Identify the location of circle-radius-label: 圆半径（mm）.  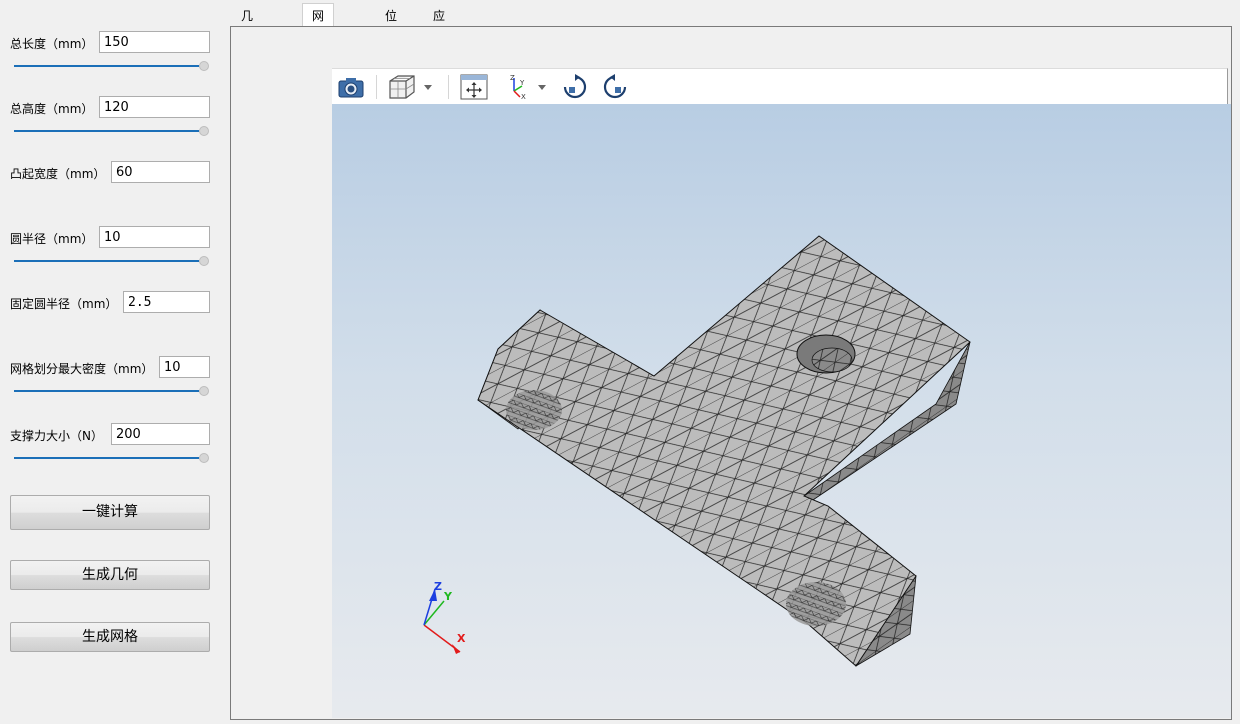
(52, 239).